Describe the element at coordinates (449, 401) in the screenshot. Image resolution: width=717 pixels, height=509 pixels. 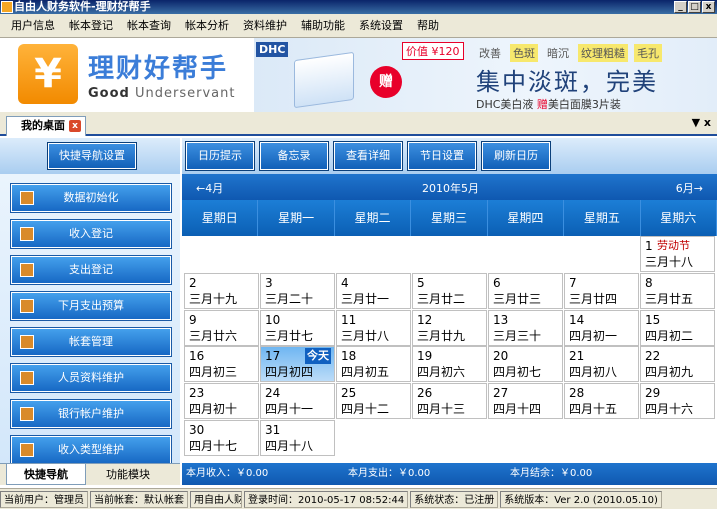
I see `calendar-day-cell: 26 四月十三` at that location.